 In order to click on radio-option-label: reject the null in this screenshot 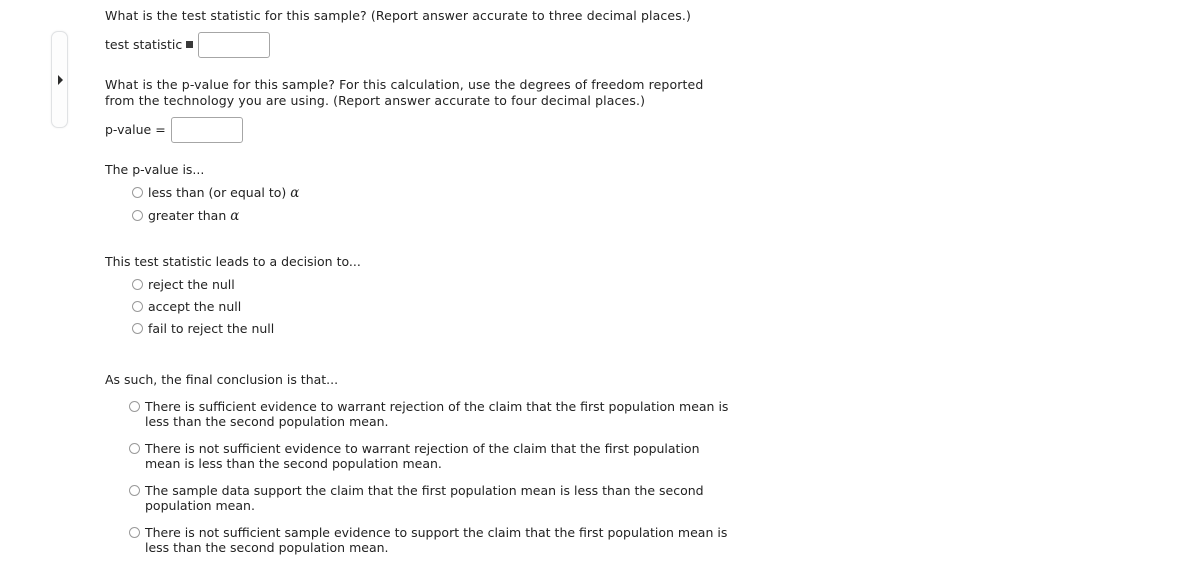, I will do `click(191, 284)`.